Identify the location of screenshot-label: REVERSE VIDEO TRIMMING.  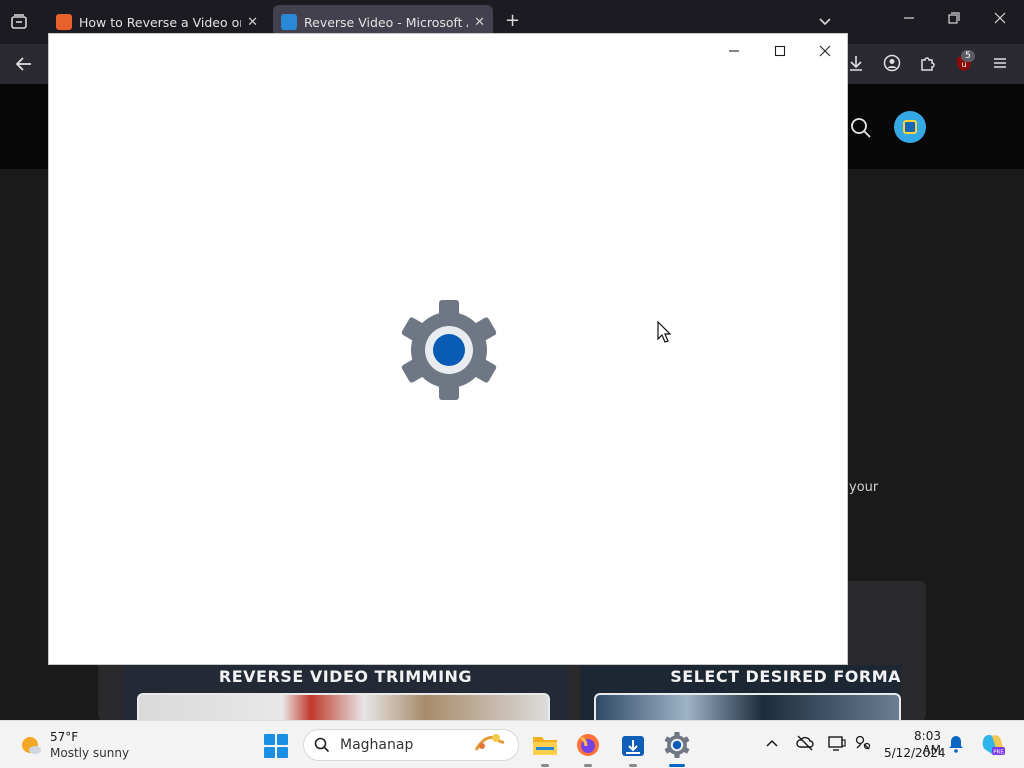
(345, 676).